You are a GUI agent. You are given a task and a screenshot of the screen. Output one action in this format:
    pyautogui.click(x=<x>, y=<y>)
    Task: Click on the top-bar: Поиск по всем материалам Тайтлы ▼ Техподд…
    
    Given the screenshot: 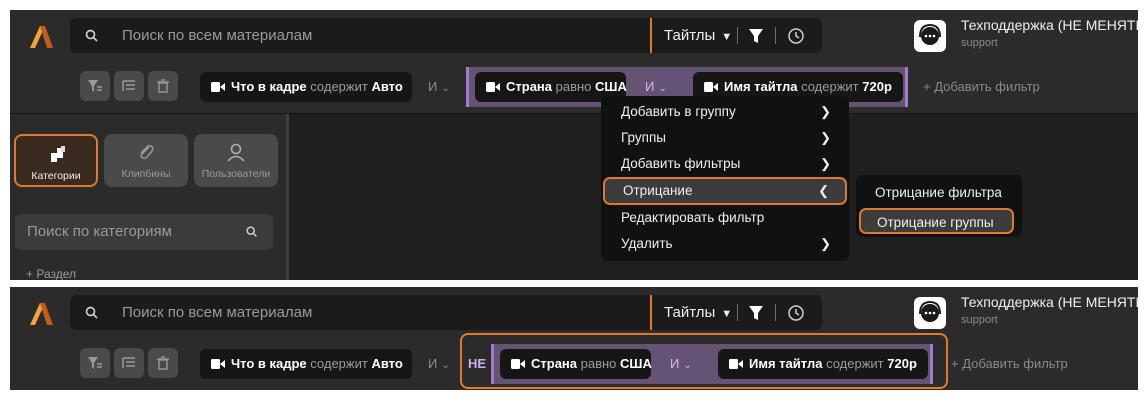 What is the action you would take?
    pyautogui.click(x=574, y=37)
    